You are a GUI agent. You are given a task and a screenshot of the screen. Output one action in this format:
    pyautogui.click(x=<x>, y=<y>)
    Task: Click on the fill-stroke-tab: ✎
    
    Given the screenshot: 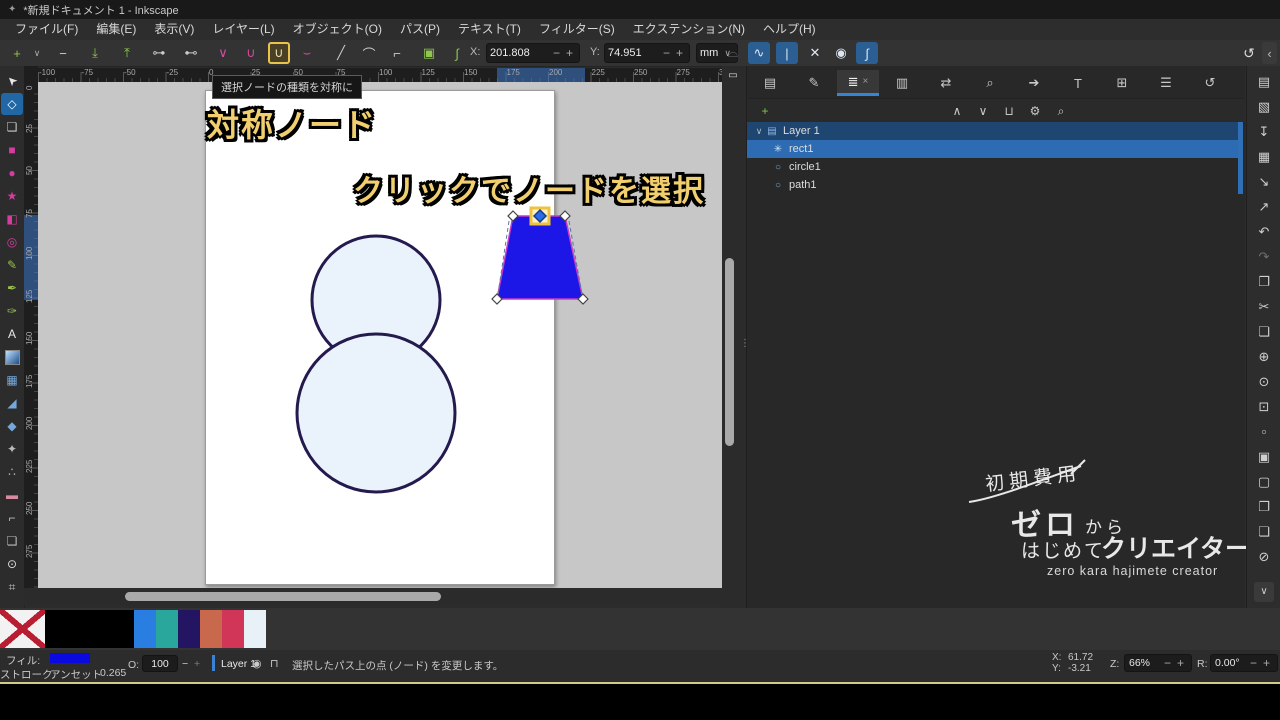 What is the action you would take?
    pyautogui.click(x=814, y=83)
    